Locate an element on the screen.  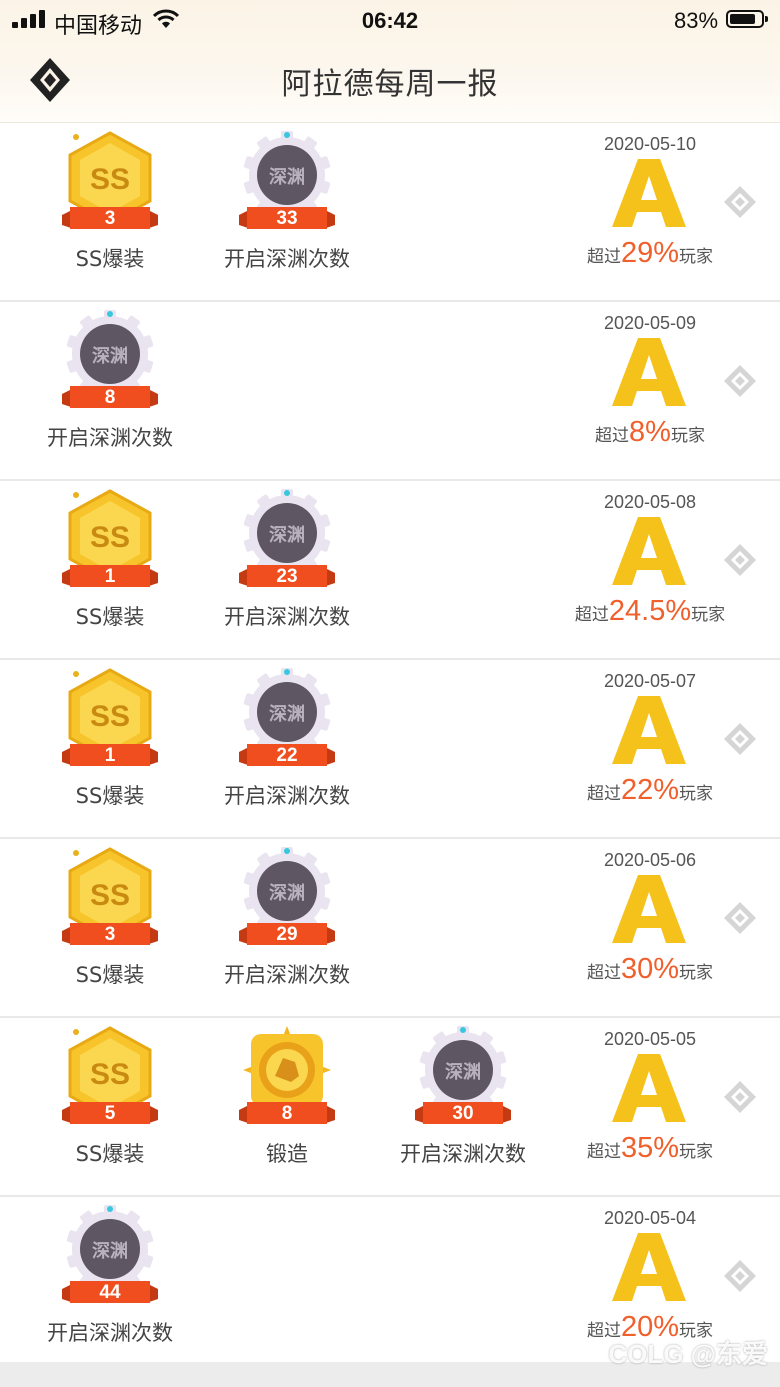
abyss-badge: 深渊 8 开启深渊次数 is located at coordinates (110, 383).